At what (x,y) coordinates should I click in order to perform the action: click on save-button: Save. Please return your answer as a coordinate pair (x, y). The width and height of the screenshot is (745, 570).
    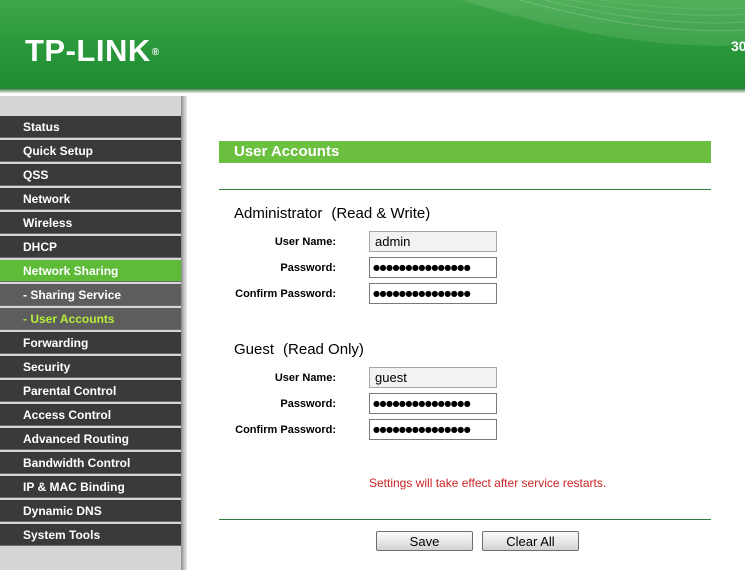
    Looking at the image, I should click on (424, 541).